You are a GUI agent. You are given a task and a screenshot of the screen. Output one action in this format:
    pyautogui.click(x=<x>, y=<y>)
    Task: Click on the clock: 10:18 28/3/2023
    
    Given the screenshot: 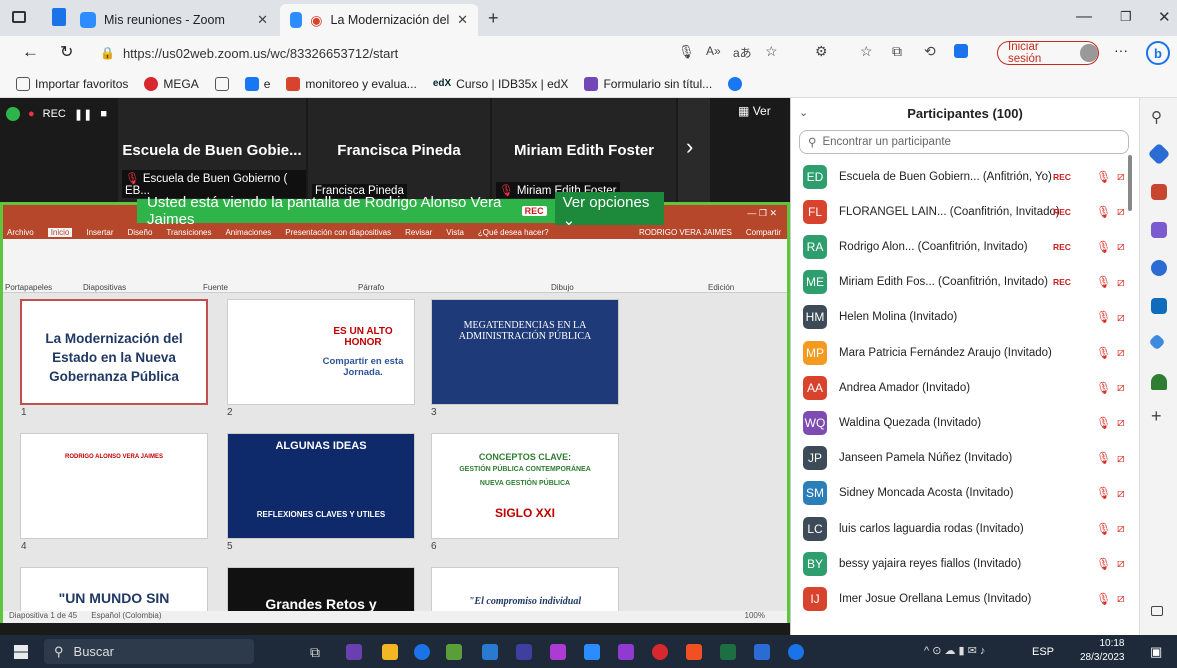 What is the action you would take?
    pyautogui.click(x=1102, y=651)
    